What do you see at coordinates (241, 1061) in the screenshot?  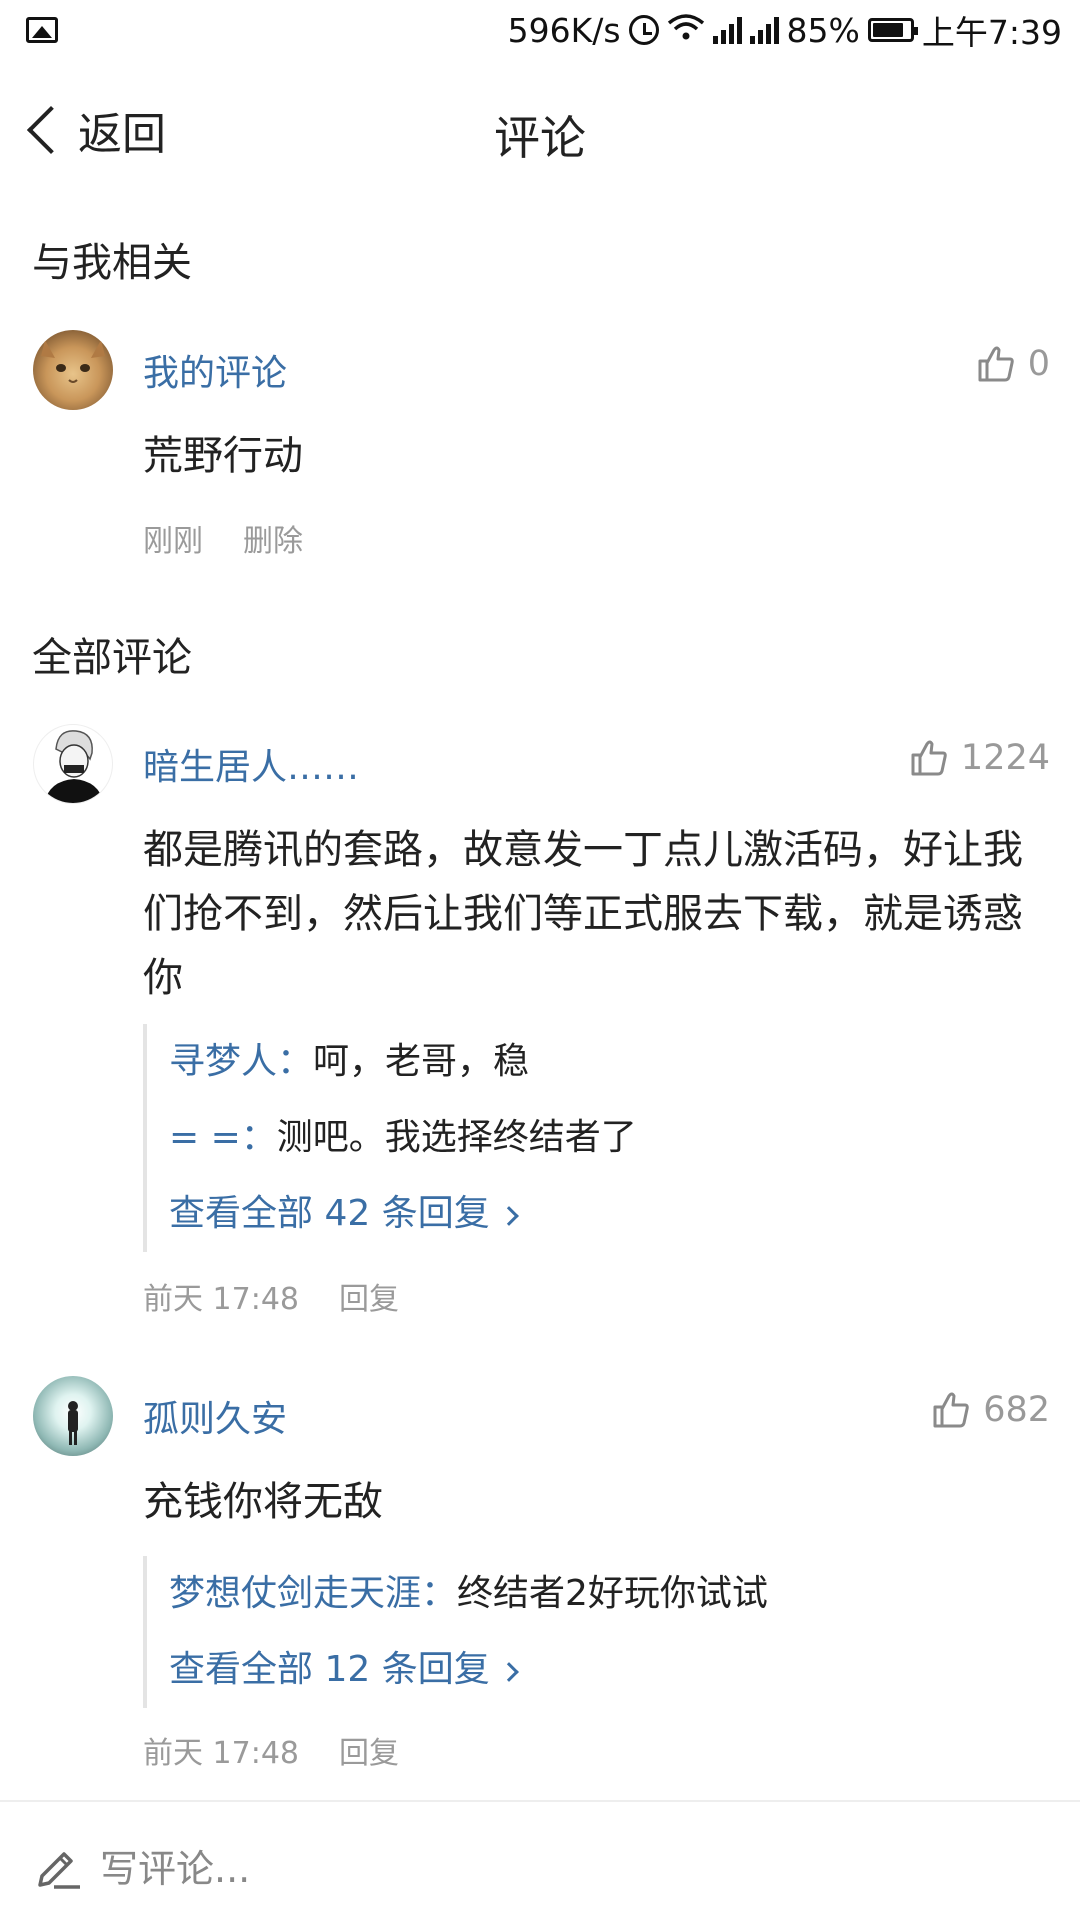 I see `reply-author: 寻梦人：` at bounding box center [241, 1061].